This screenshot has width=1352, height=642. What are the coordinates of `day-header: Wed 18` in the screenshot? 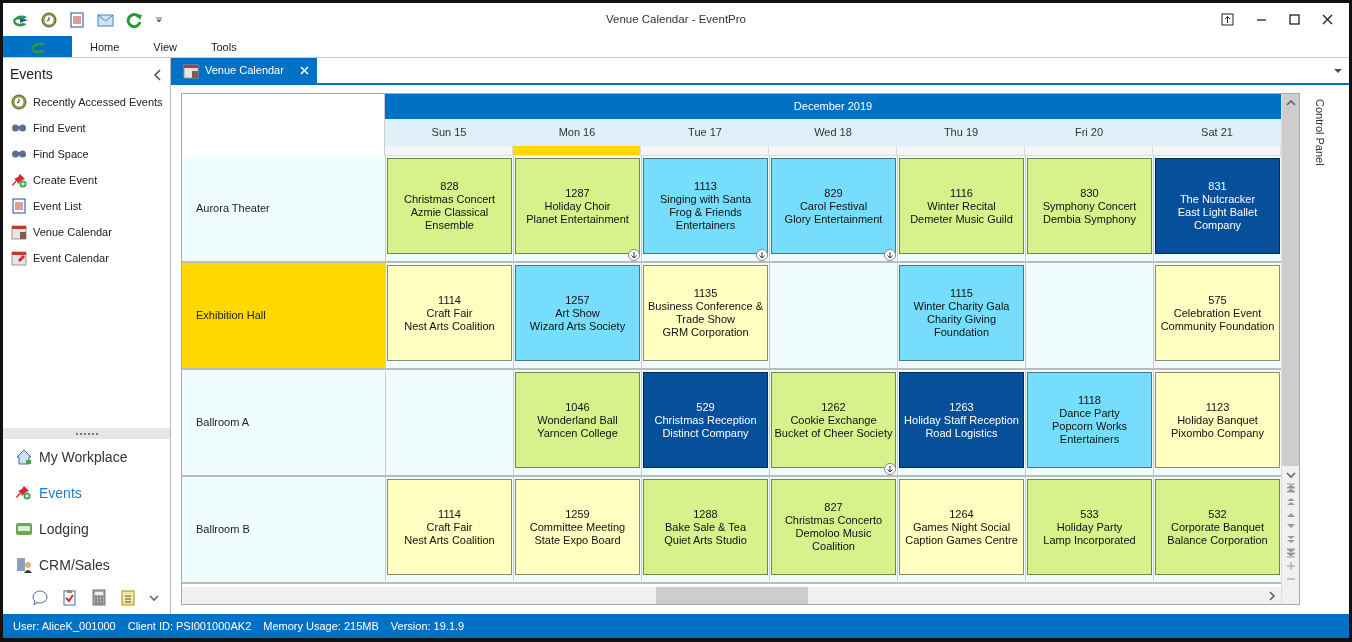 It's located at (833, 132).